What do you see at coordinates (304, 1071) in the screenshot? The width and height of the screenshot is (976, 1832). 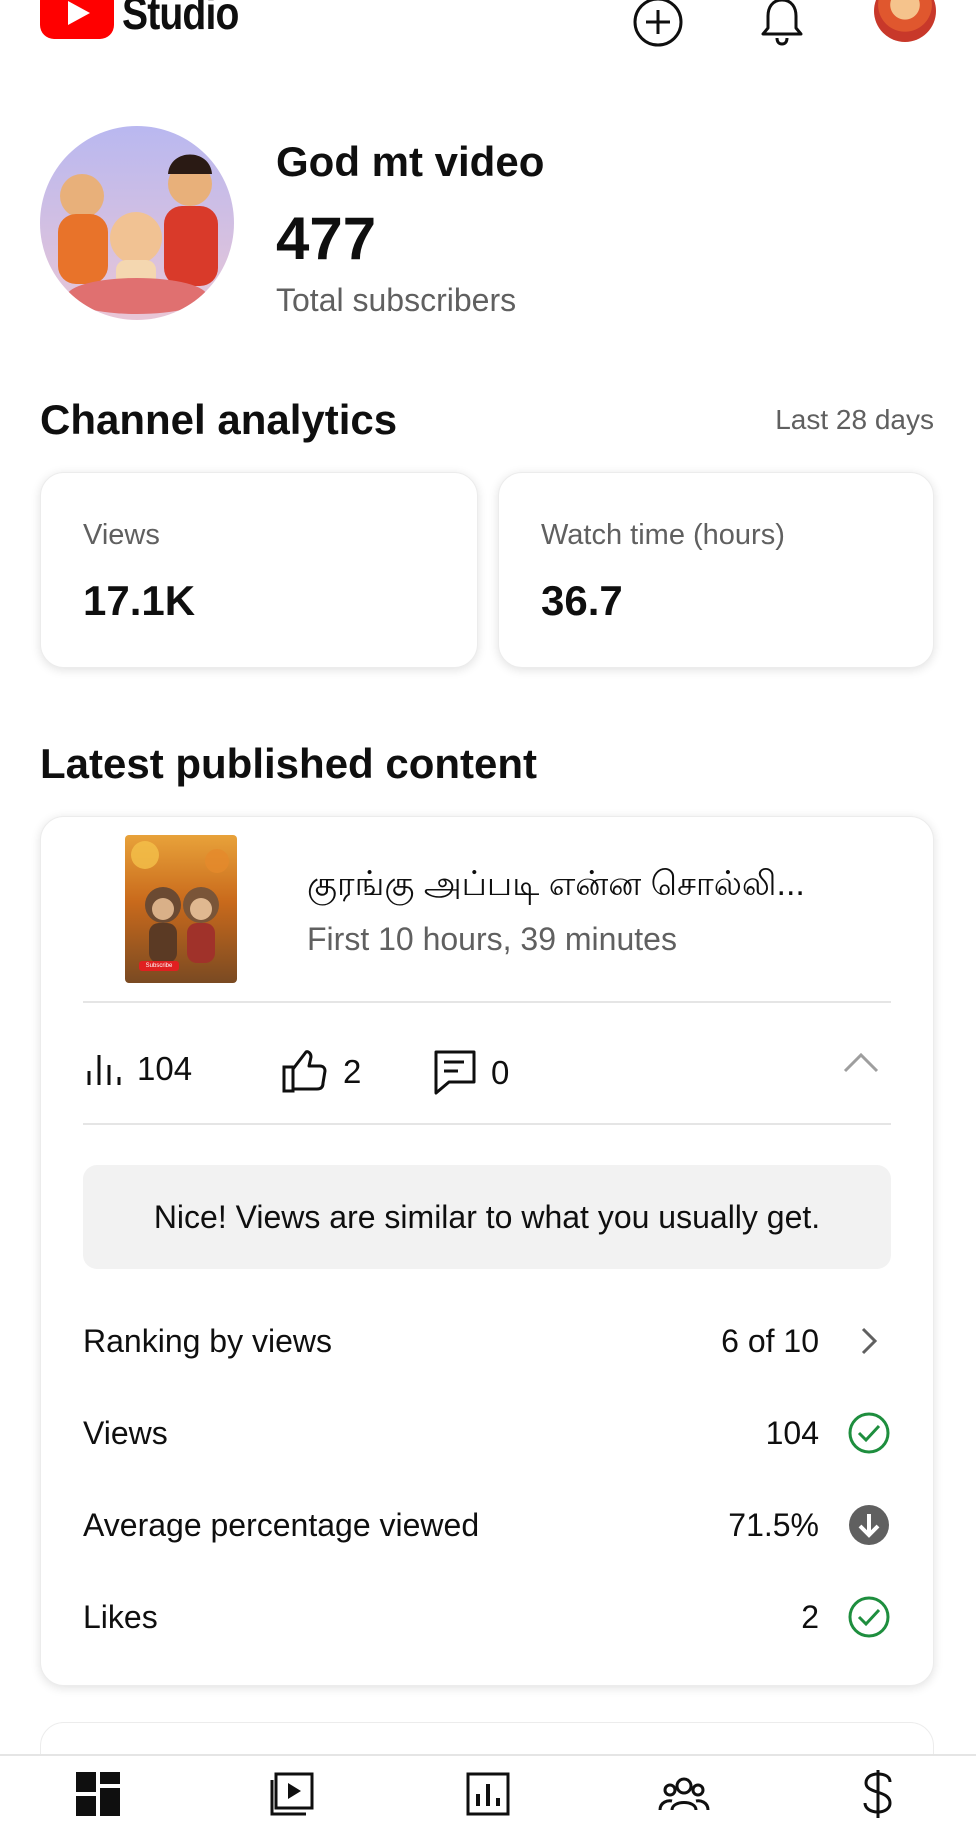 I see `thumbs-up-icon` at bounding box center [304, 1071].